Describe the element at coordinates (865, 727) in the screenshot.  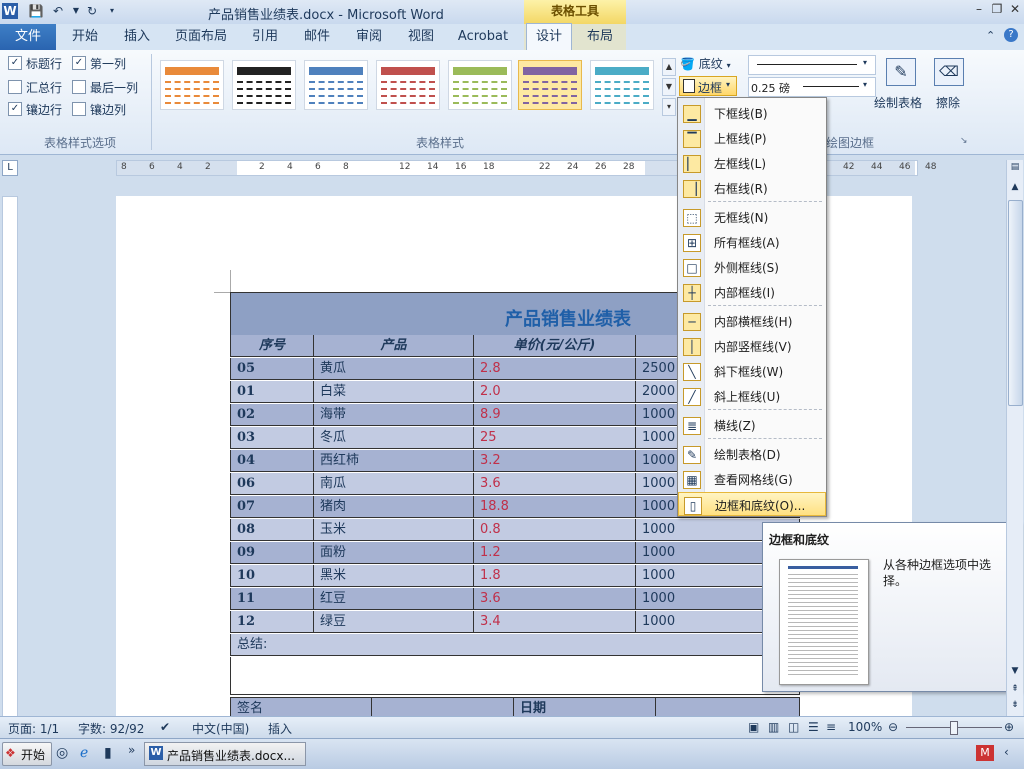
I see `zoom-level: 100%` at that location.